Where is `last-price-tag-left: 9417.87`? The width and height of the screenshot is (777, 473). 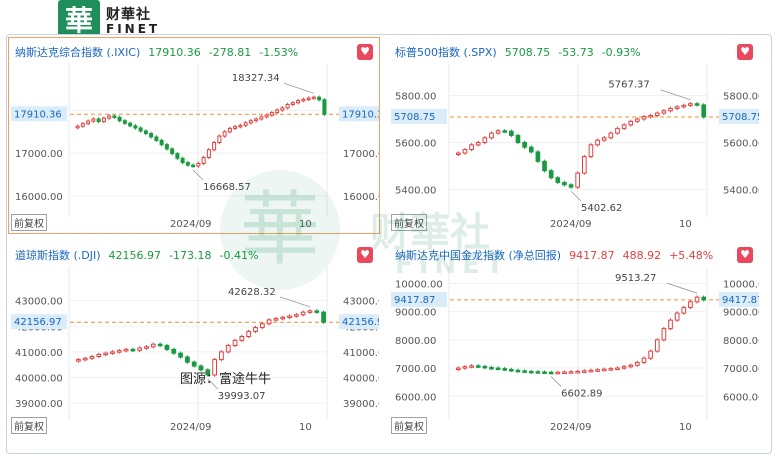
last-price-tag-left: 9417.87 is located at coordinates (414, 300).